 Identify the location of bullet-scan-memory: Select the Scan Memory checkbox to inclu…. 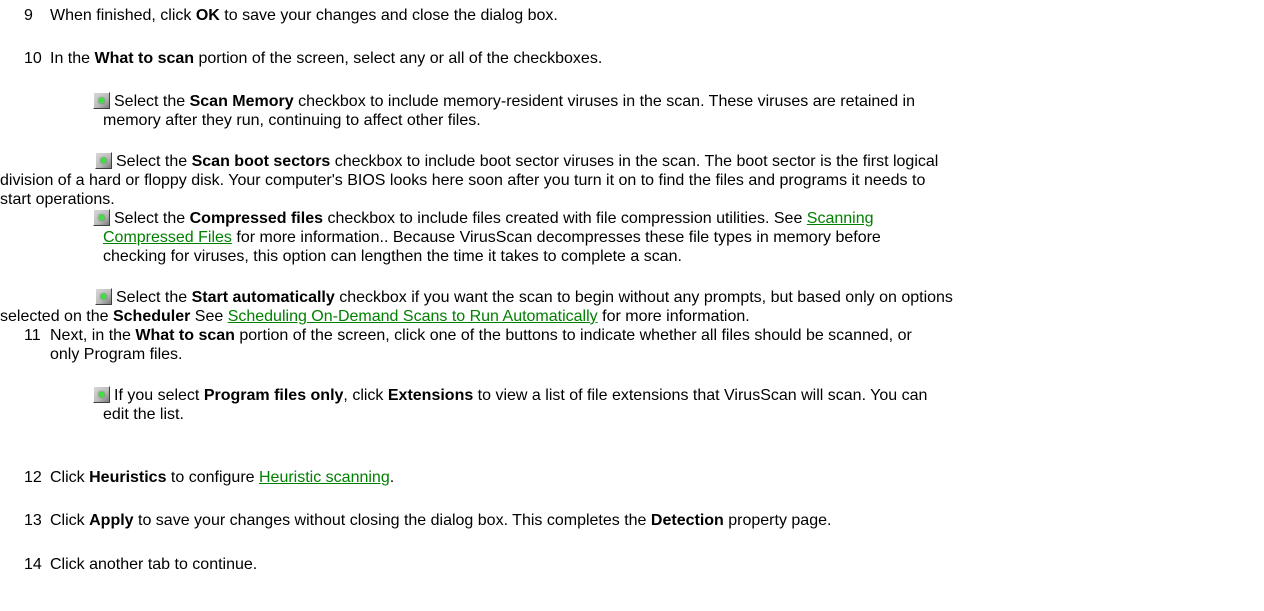
(613, 111).